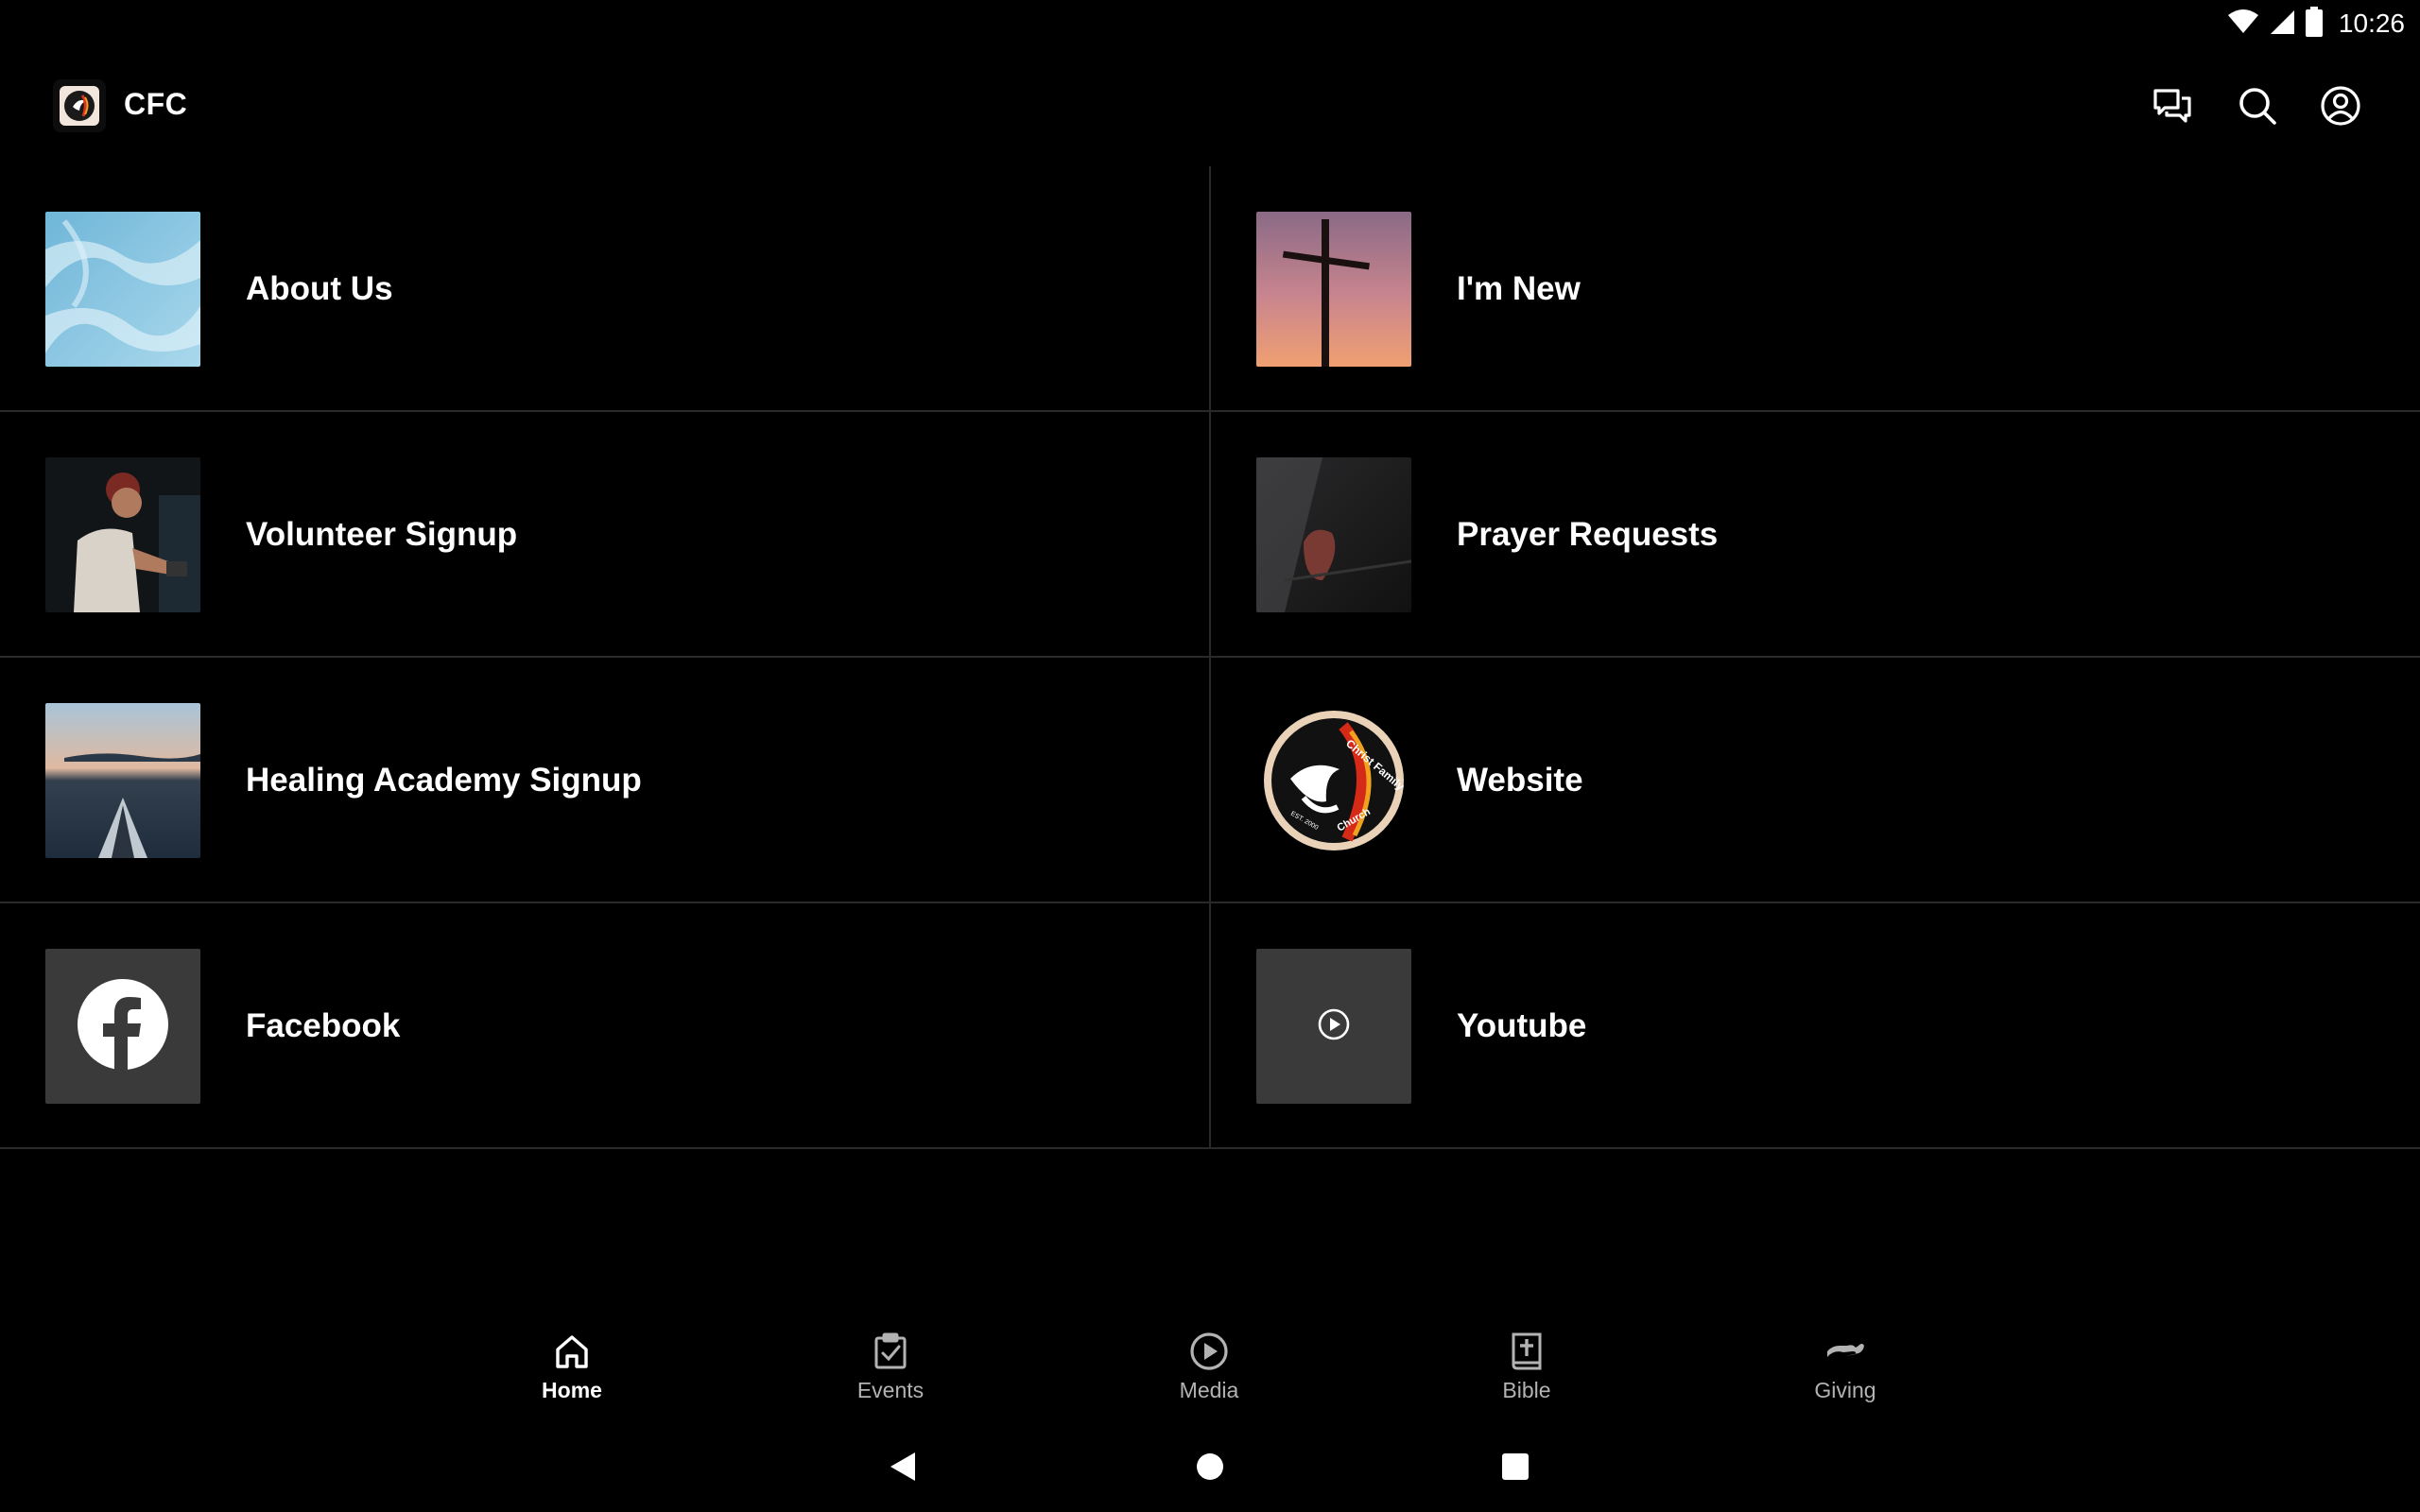 The width and height of the screenshot is (2420, 1512). I want to click on system-navigation, so click(1210, 1466).